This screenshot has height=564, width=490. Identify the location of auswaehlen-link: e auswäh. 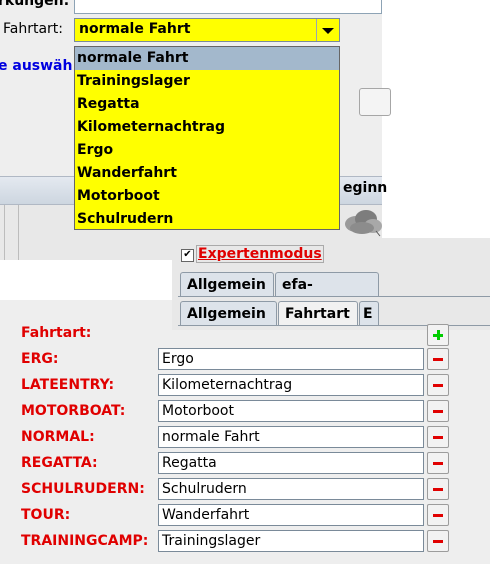
(36, 66).